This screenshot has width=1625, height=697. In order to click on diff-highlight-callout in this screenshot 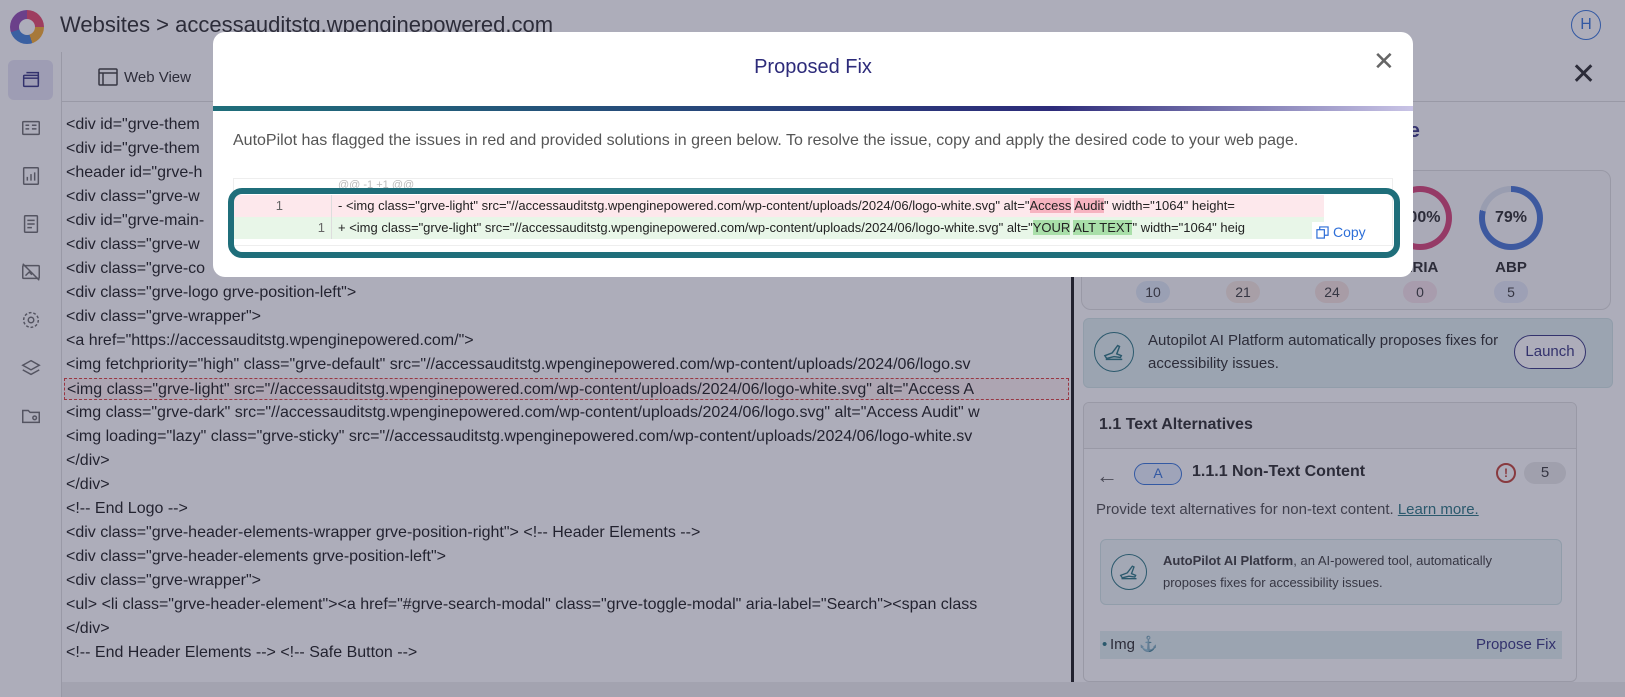, I will do `click(814, 223)`.